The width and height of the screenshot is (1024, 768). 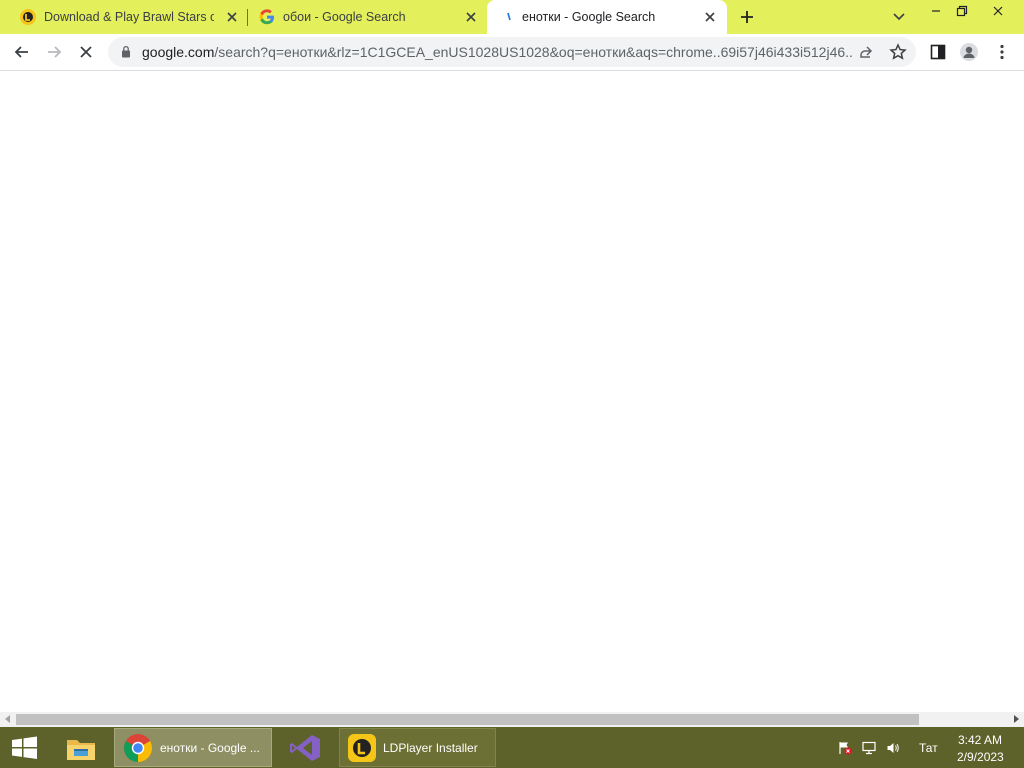 What do you see at coordinates (899, 17) in the screenshot?
I see `chevron-down-icon` at bounding box center [899, 17].